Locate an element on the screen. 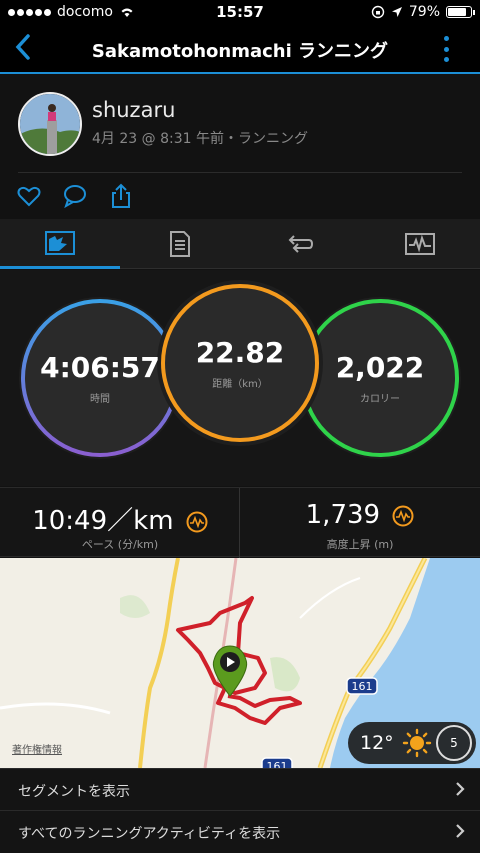  calories-value: 2,022 is located at coordinates (380, 367).